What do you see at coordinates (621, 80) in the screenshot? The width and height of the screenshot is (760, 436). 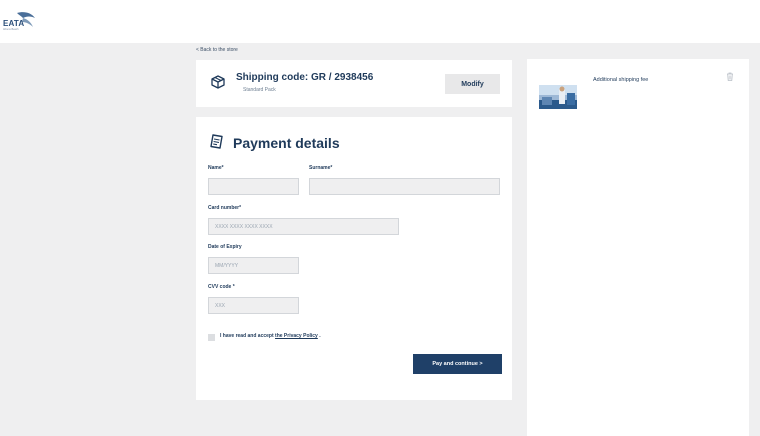 I see `shipping-fee-label: Additional shipping fee` at bounding box center [621, 80].